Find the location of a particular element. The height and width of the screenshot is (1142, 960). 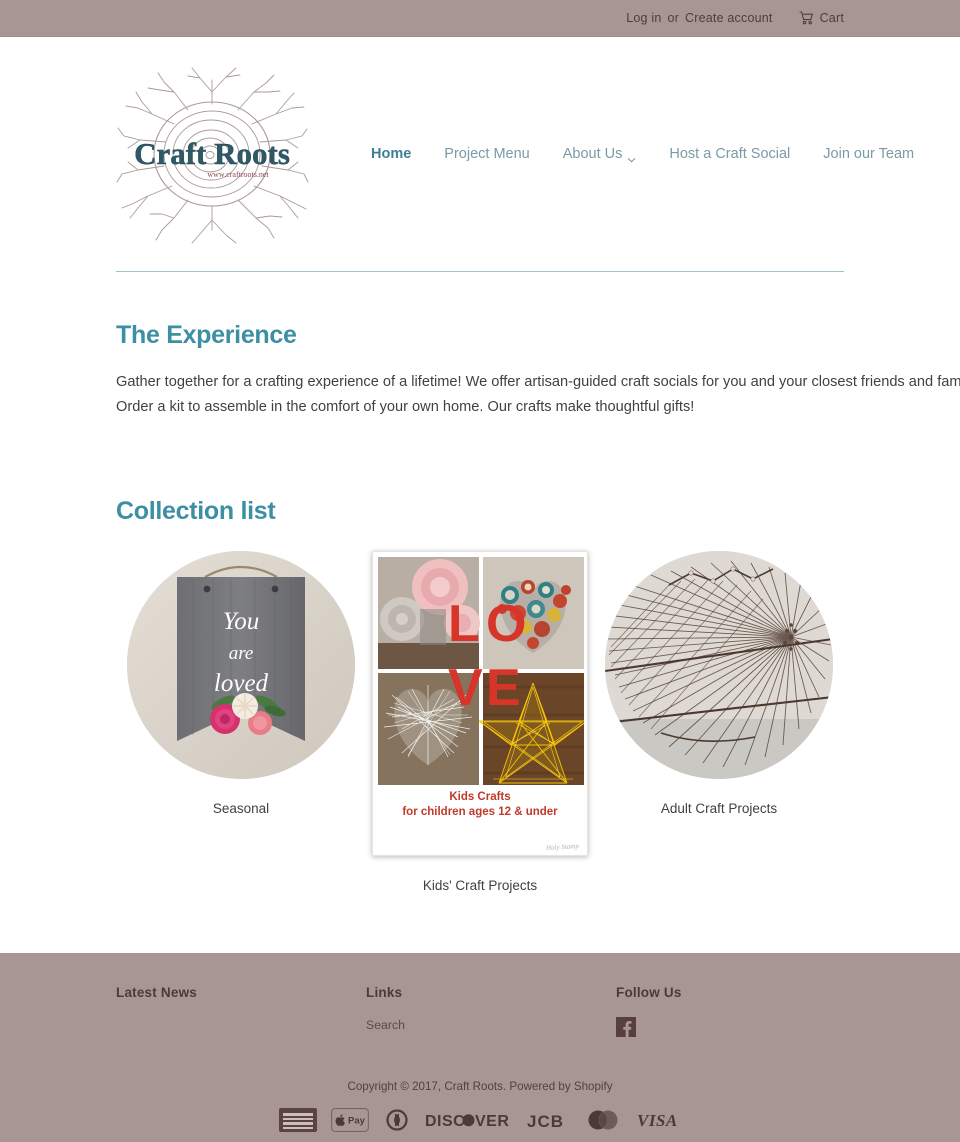

flyer-caption: Kids Crafts for children ages 12 & under is located at coordinates (480, 805).